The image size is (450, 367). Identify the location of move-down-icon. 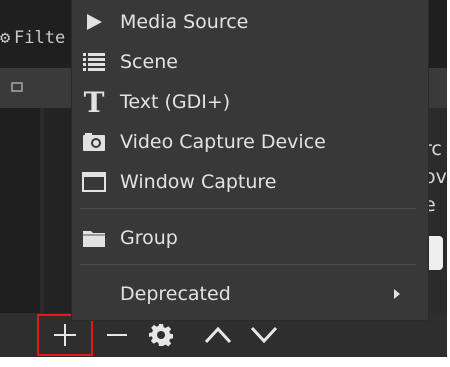
(264, 335).